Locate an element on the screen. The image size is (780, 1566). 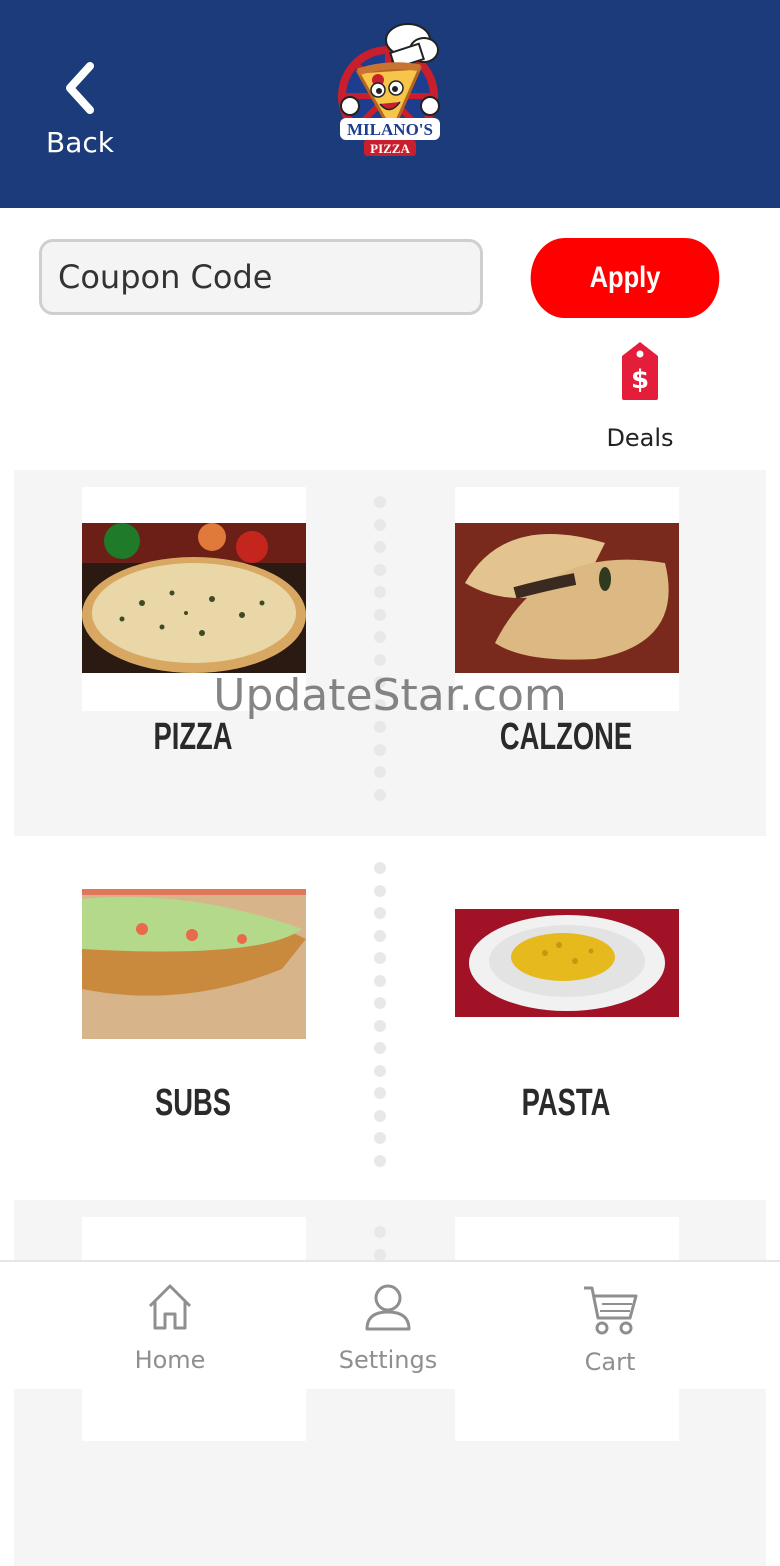
milanos-pizza-logo: MILANO'S PIZZA is located at coordinates (389, 89).